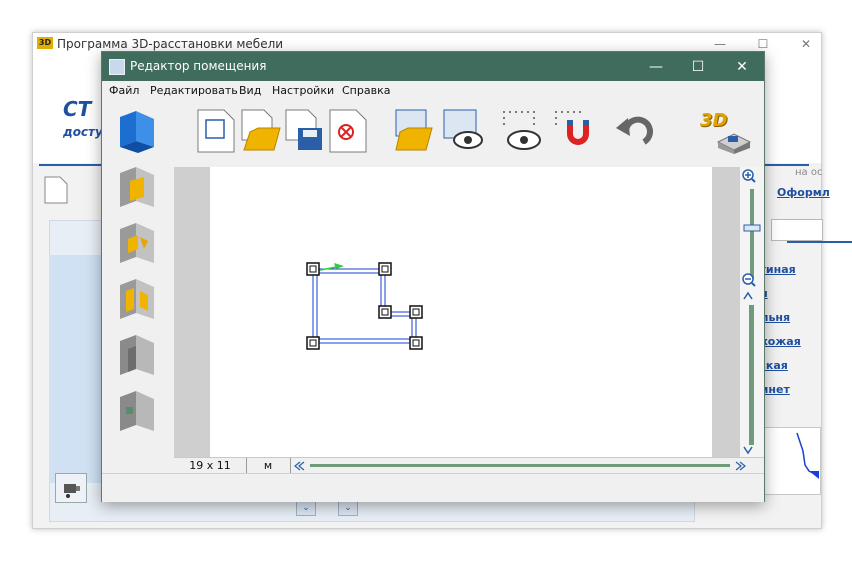 The image size is (852, 561). Describe the element at coordinates (742, 67) in the screenshot. I see `dialog-close-button: ✕` at that location.